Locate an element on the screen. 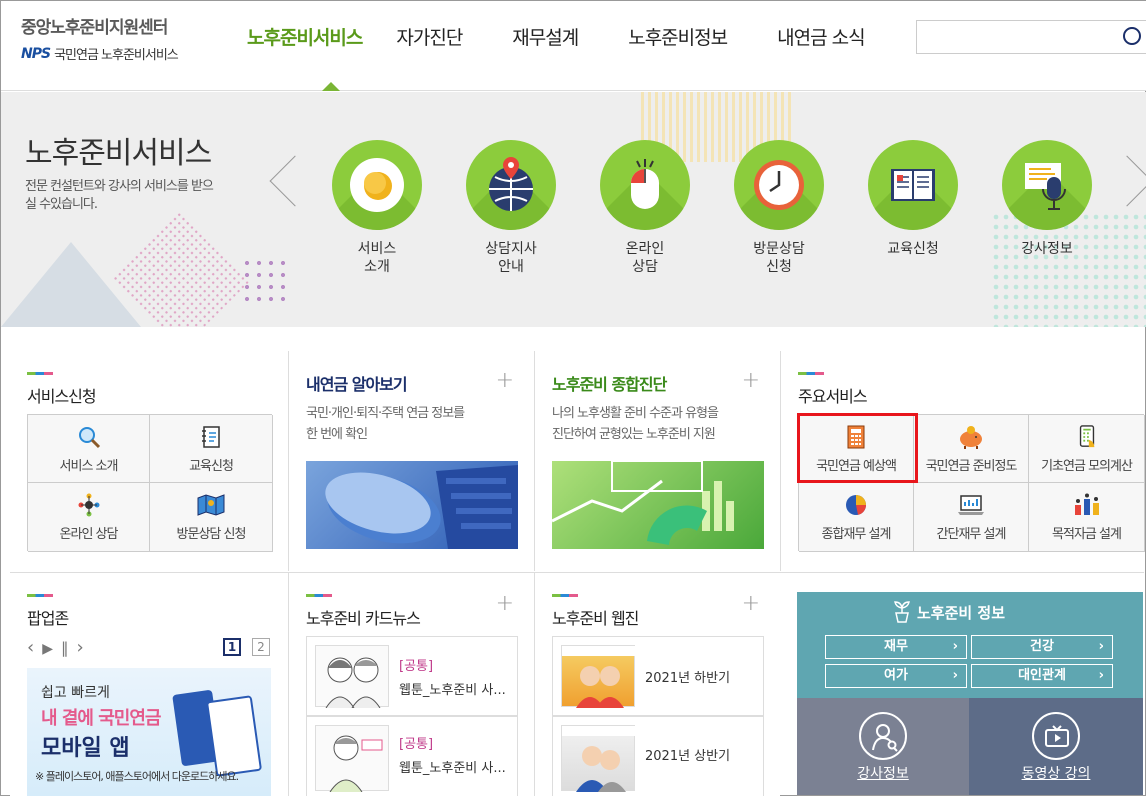 The image size is (1146, 796). cardnews-title: 노후준비 카드뉴스 is located at coordinates (363, 617).